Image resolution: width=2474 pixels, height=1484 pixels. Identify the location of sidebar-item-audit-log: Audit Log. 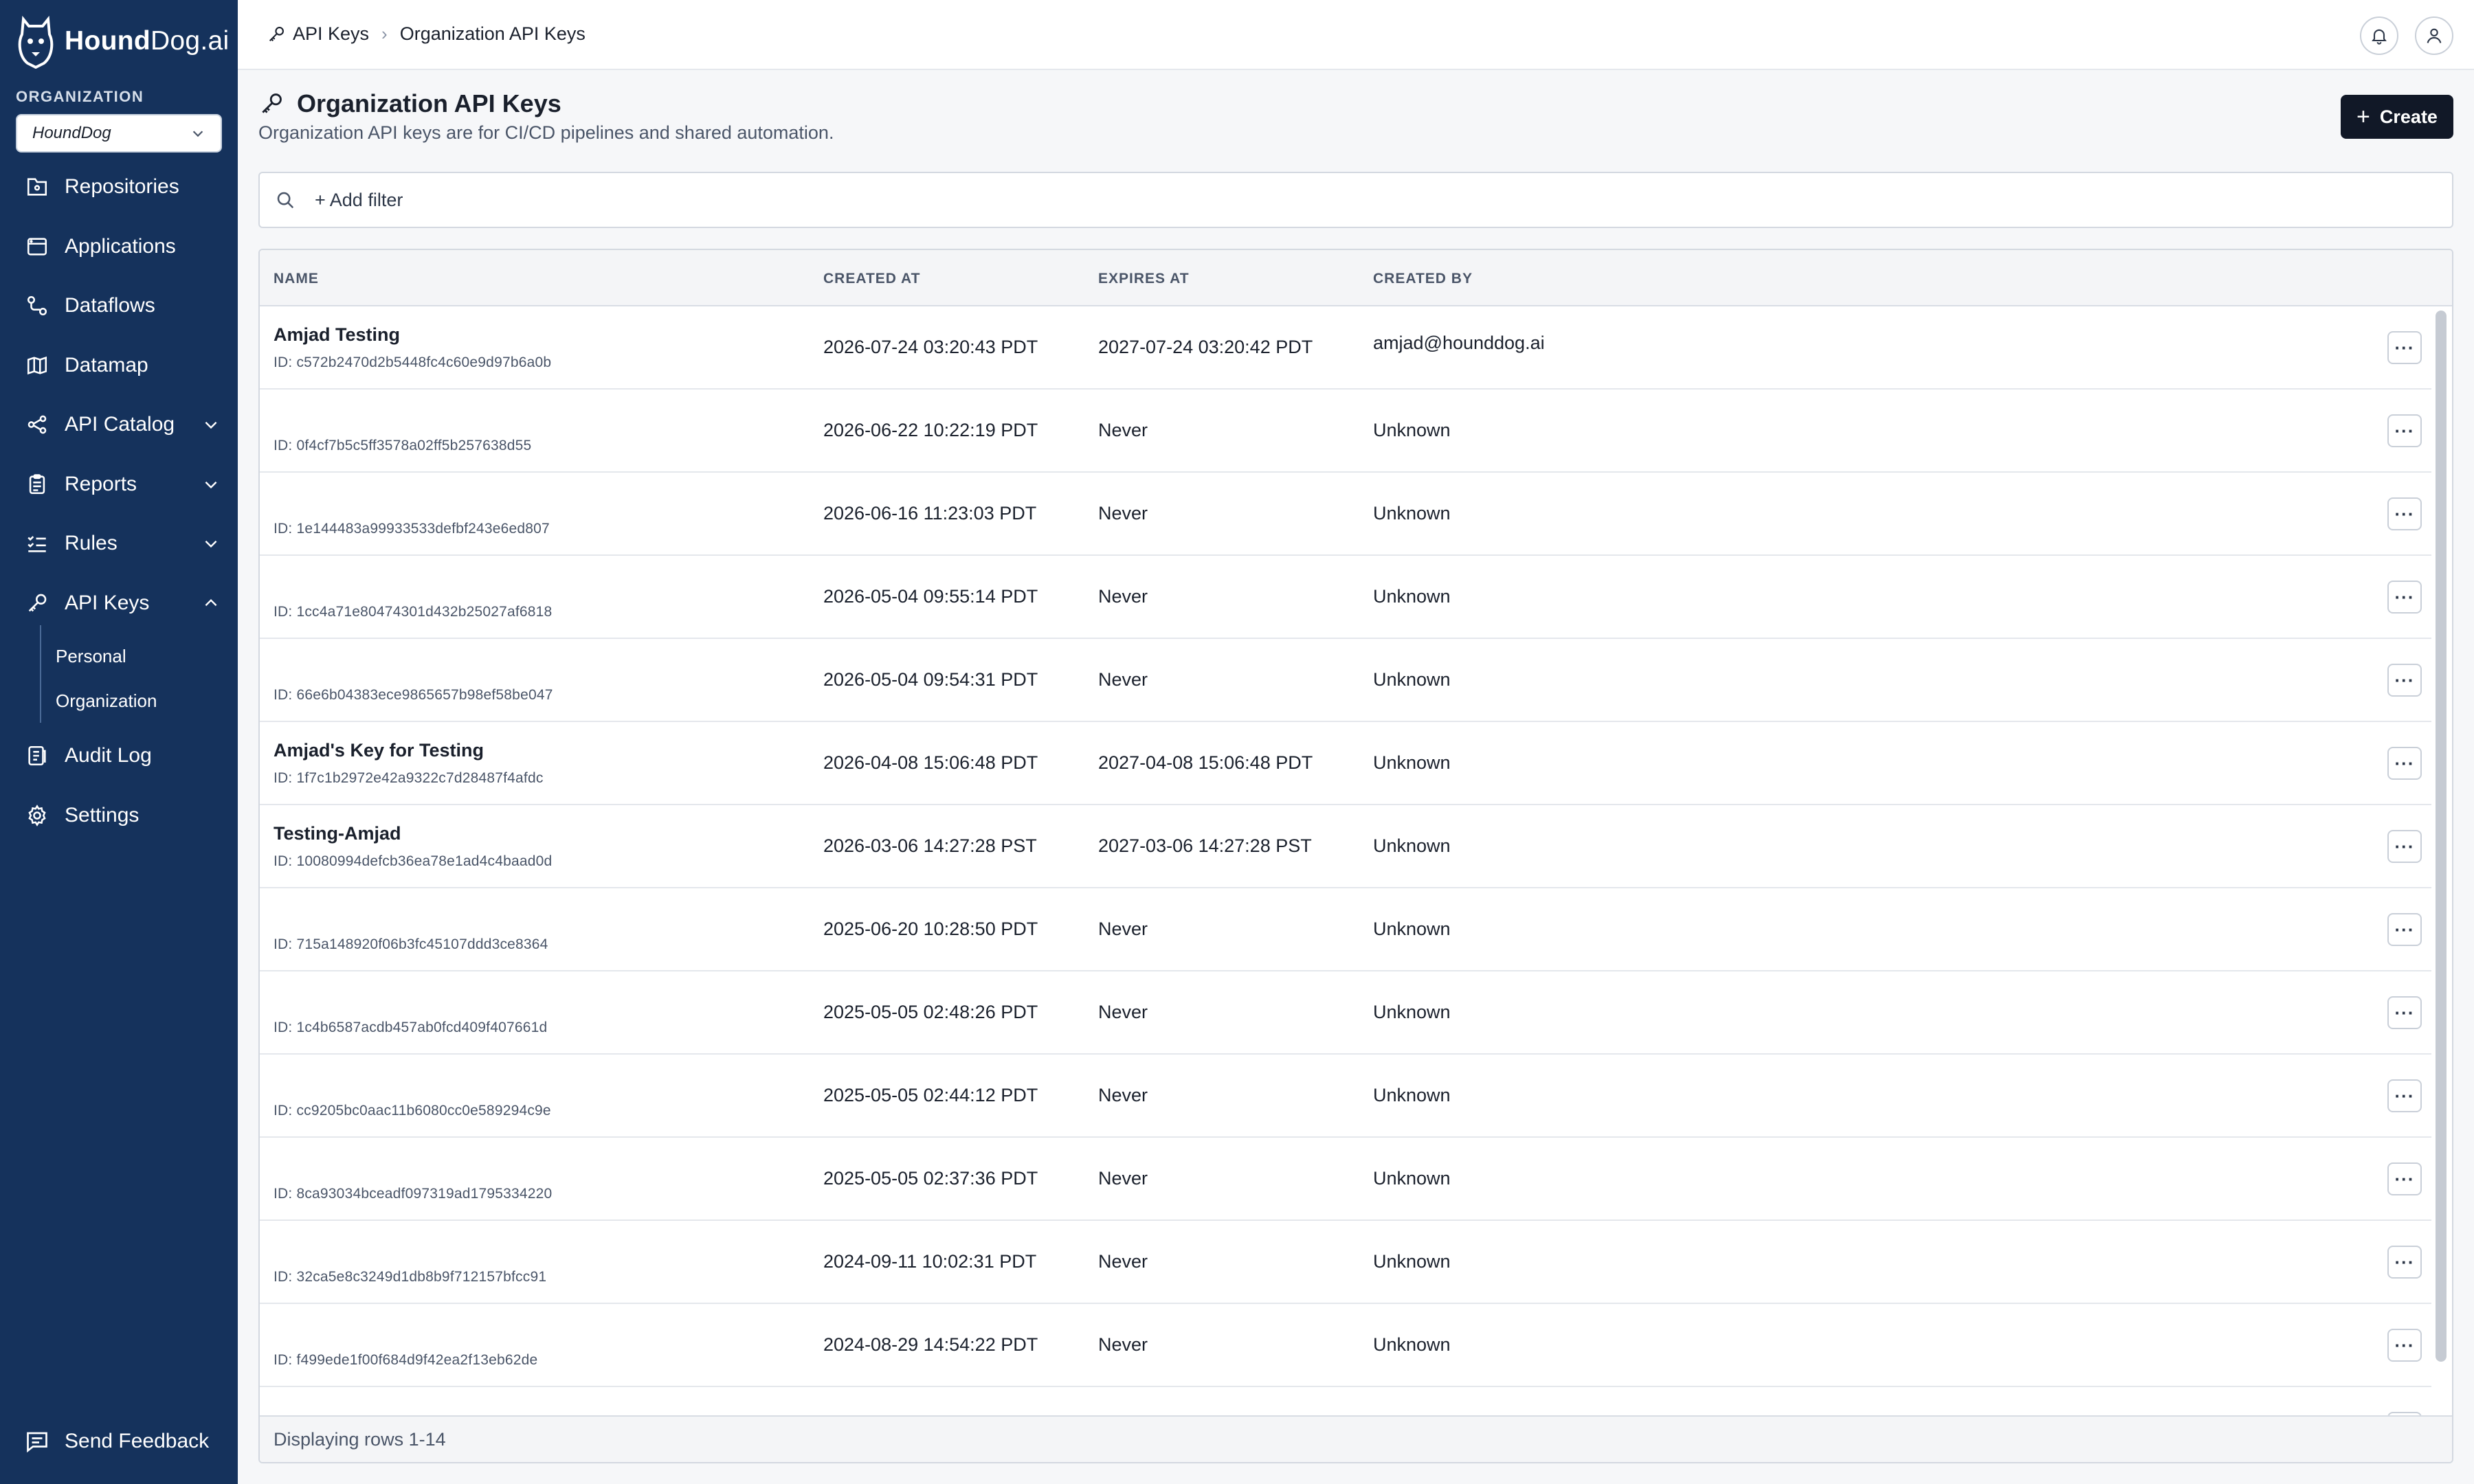
(119, 756).